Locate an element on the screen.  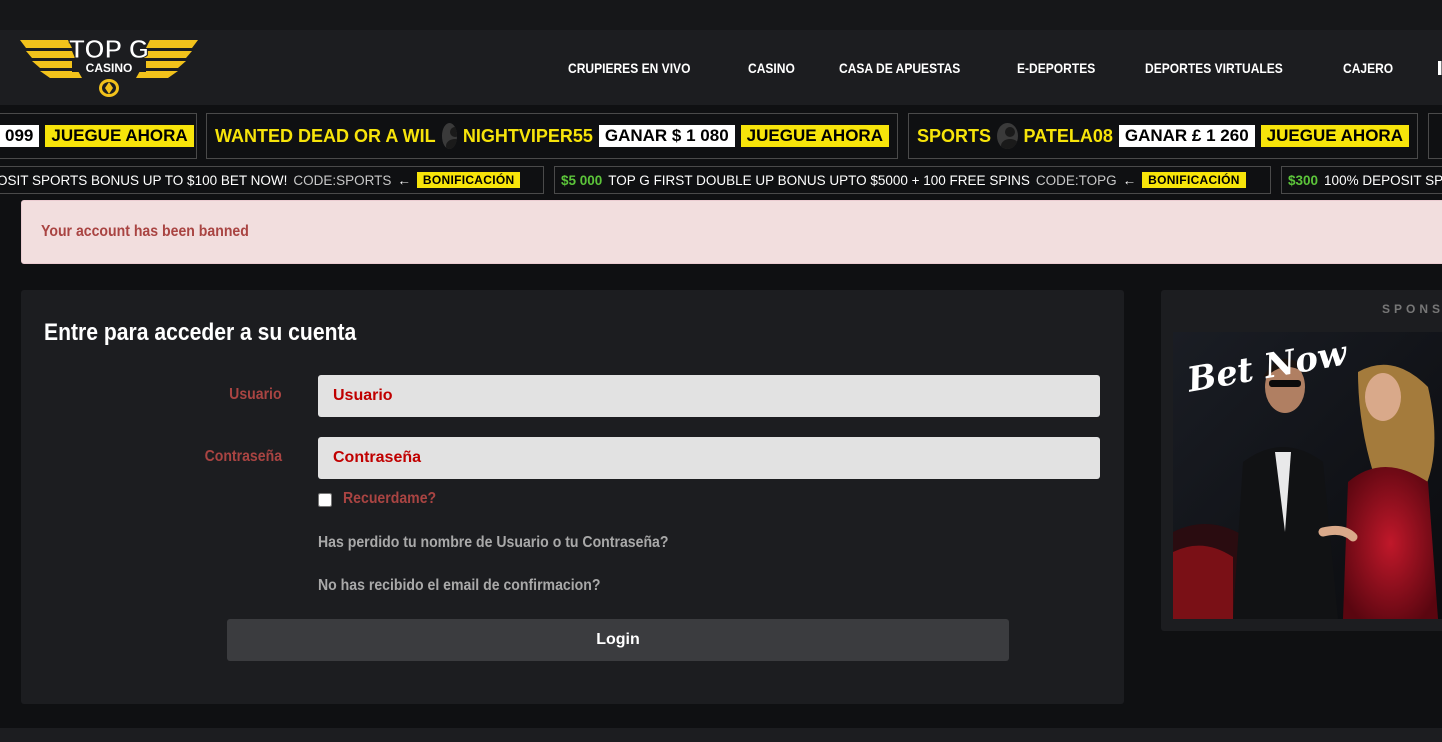
bonus-amount: $300 is located at coordinates (1303, 180).